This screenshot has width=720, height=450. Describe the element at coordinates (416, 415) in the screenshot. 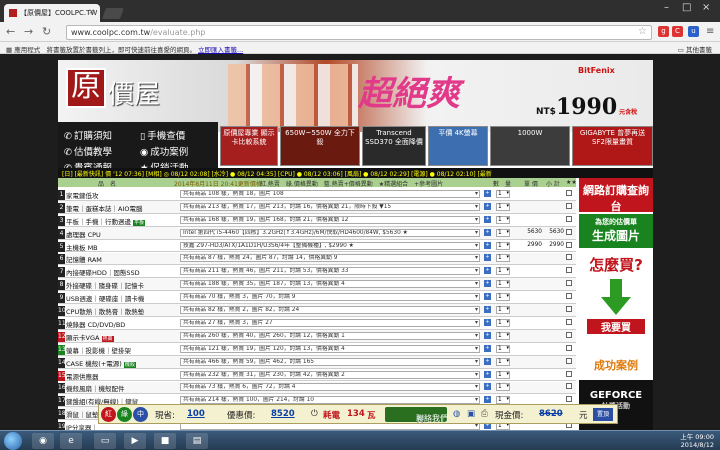

I see `contact-us-button: 🛒 聯絡我們` at that location.